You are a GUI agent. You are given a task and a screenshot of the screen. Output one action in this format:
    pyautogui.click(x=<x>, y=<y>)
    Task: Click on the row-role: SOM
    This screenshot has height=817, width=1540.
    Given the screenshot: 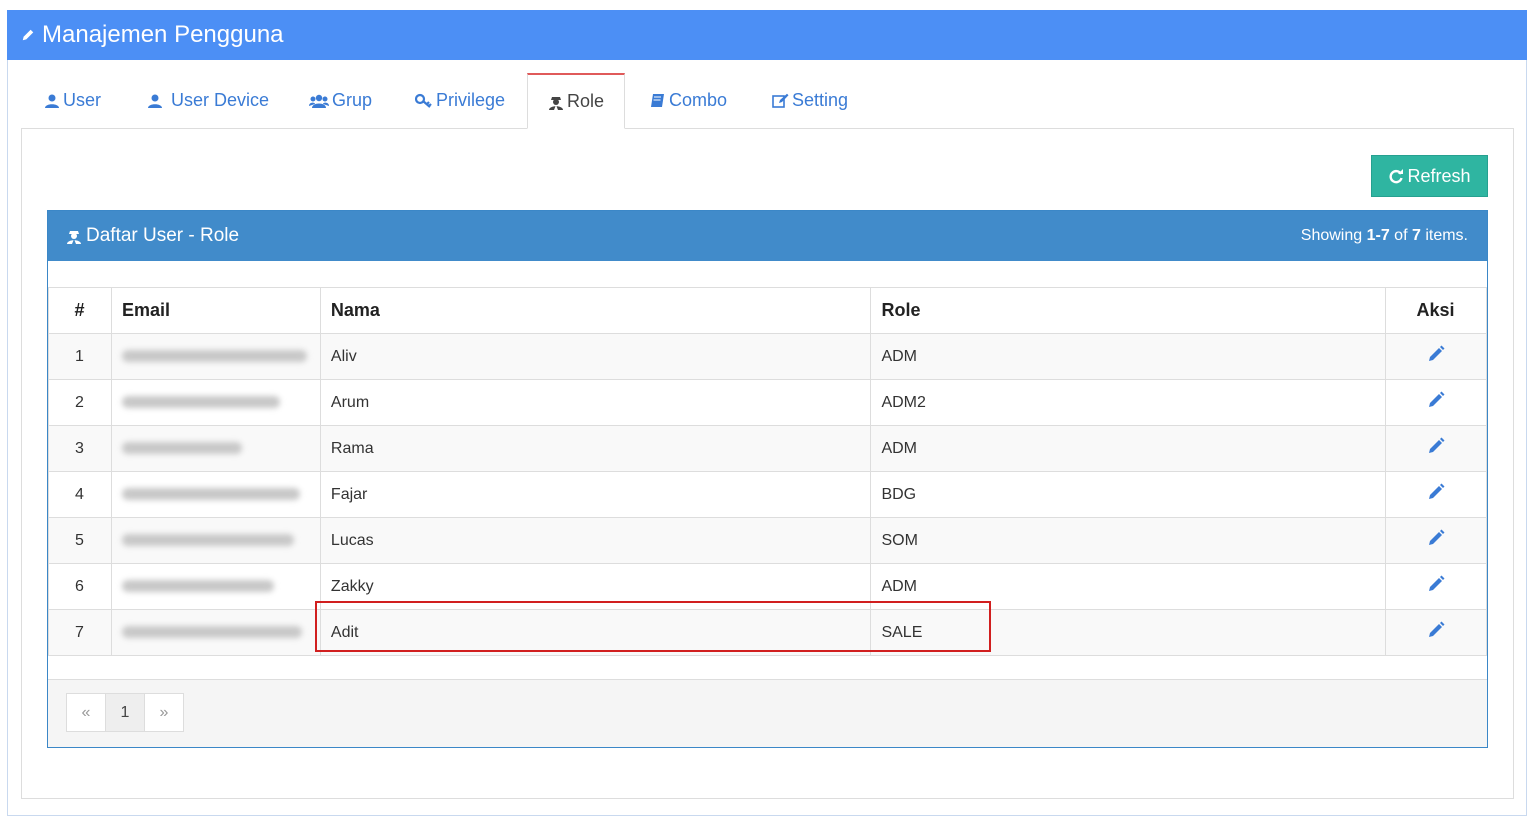 What is the action you would take?
    pyautogui.click(x=1128, y=540)
    